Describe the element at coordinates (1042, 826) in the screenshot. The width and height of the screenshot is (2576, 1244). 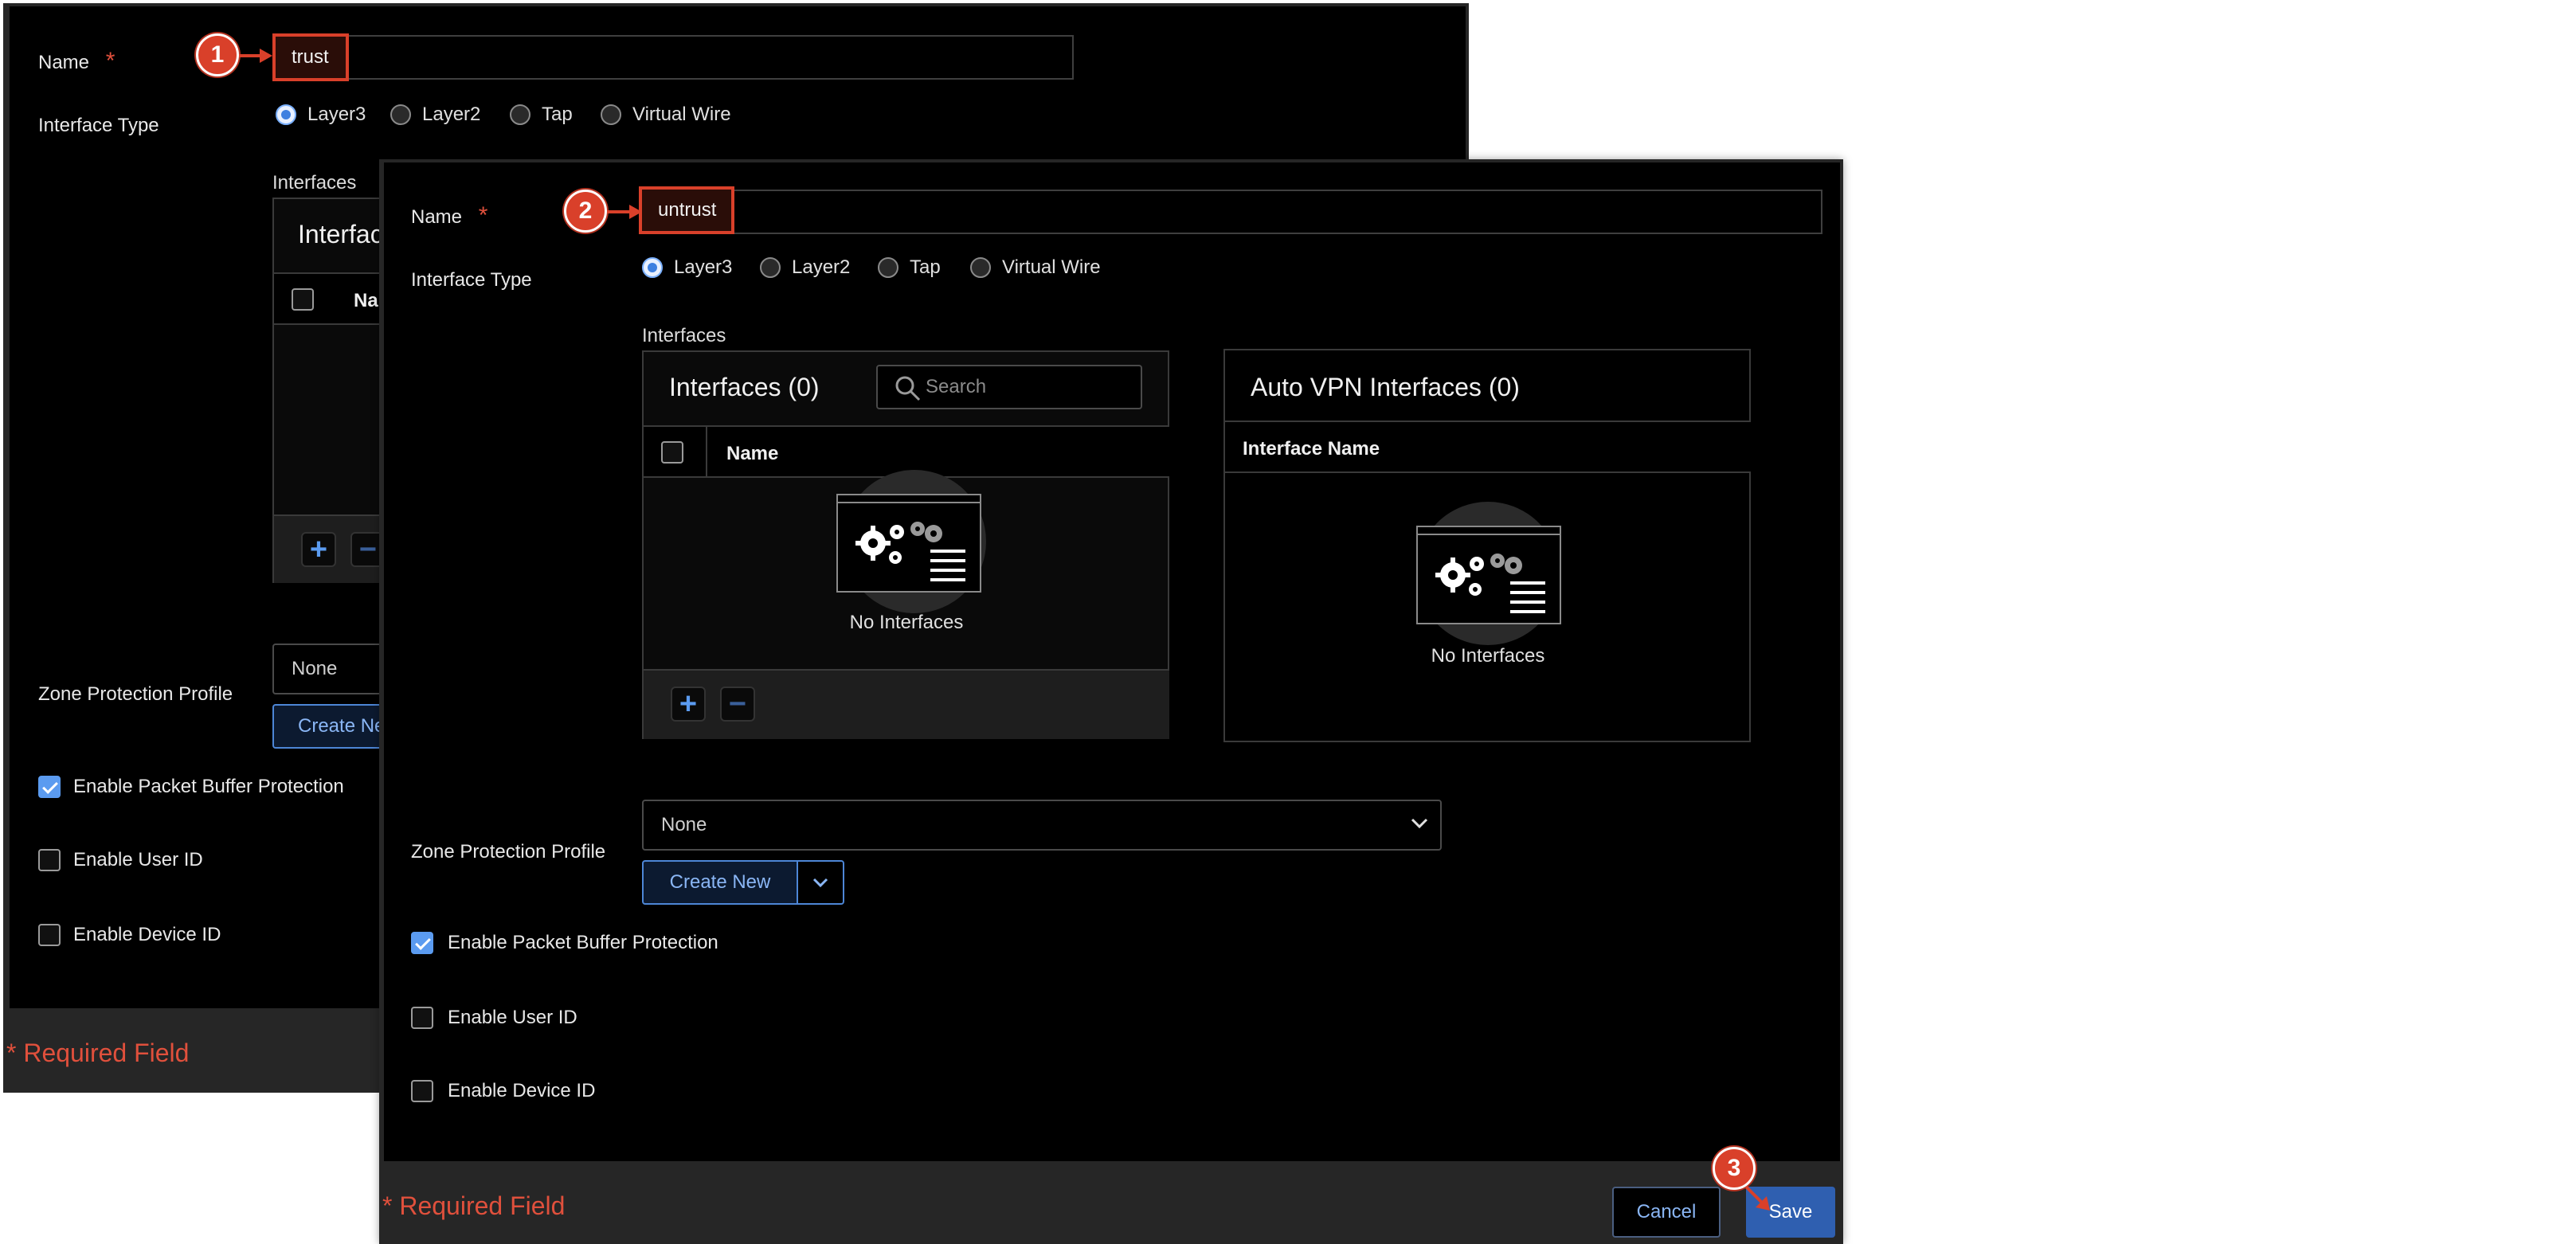
I see `zone-protection-select: None` at that location.